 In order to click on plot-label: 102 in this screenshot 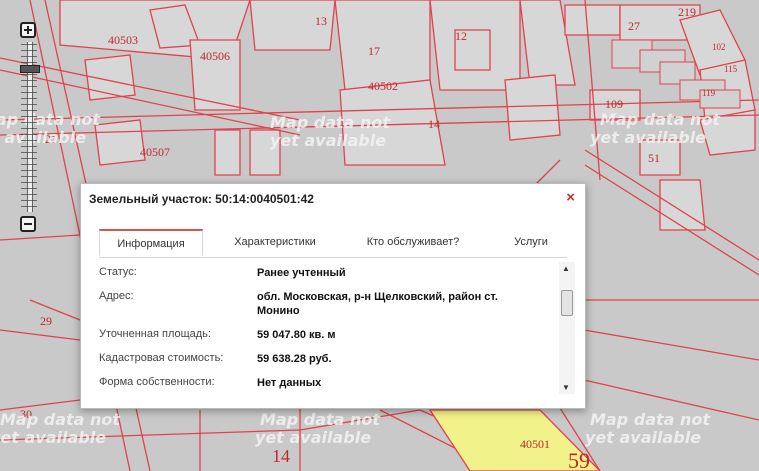, I will do `click(719, 47)`.